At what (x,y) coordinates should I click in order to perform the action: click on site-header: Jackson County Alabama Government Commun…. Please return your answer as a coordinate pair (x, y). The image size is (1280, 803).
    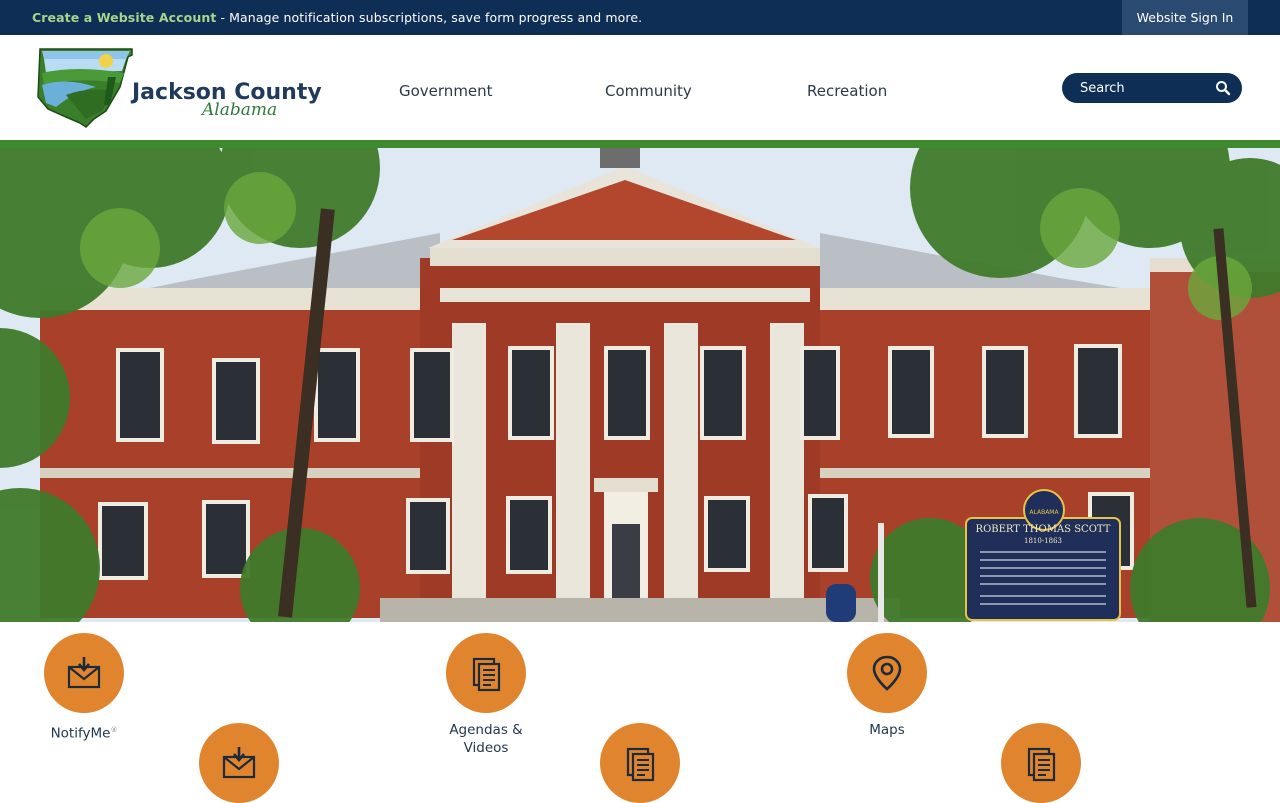
    Looking at the image, I should click on (640, 87).